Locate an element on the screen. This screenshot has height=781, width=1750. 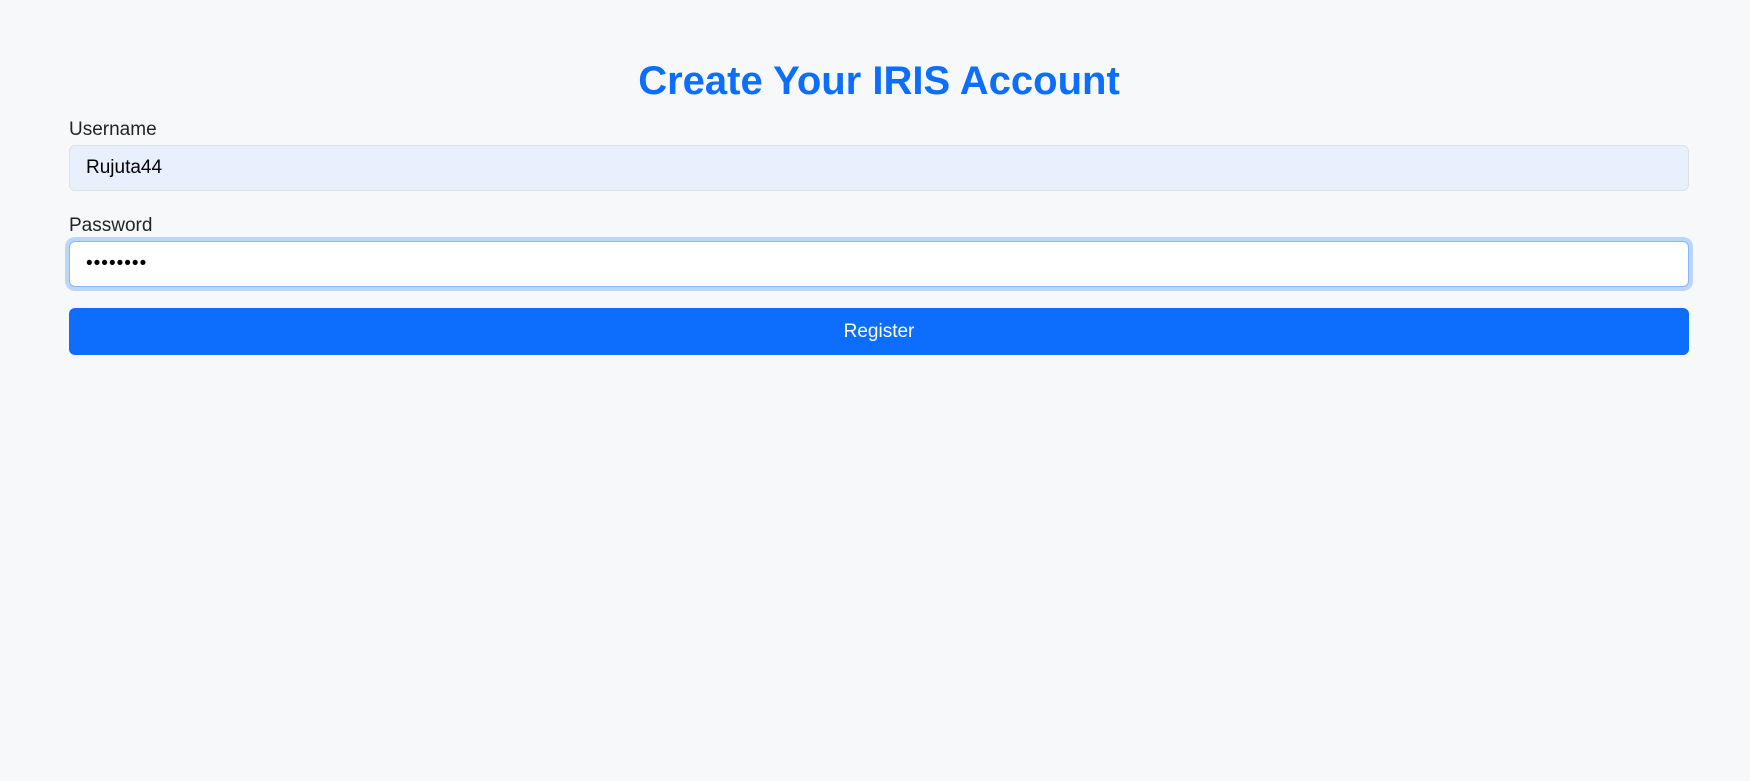
password-input is located at coordinates (879, 264).